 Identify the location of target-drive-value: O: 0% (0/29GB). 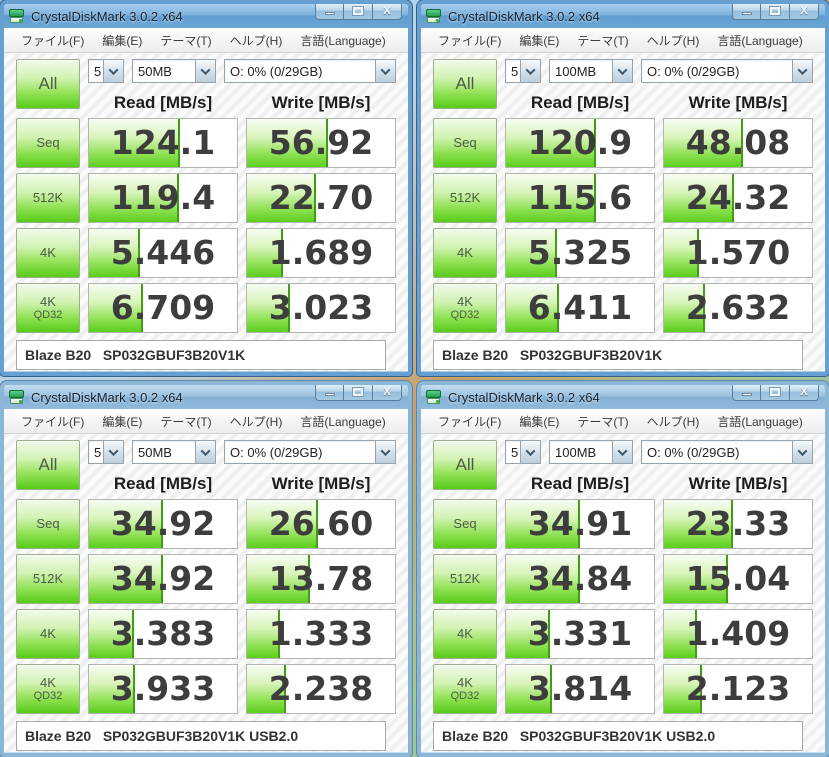
(276, 71).